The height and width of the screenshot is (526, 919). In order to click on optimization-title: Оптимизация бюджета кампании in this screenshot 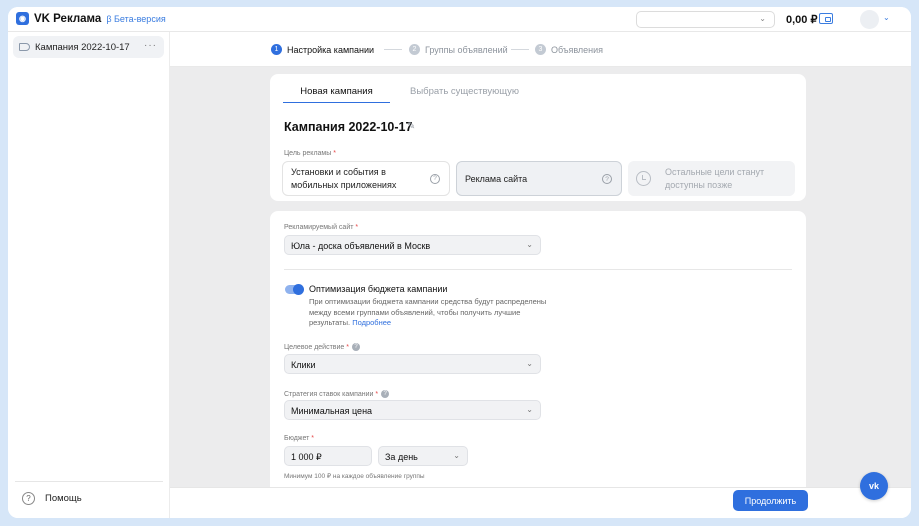, I will do `click(378, 289)`.